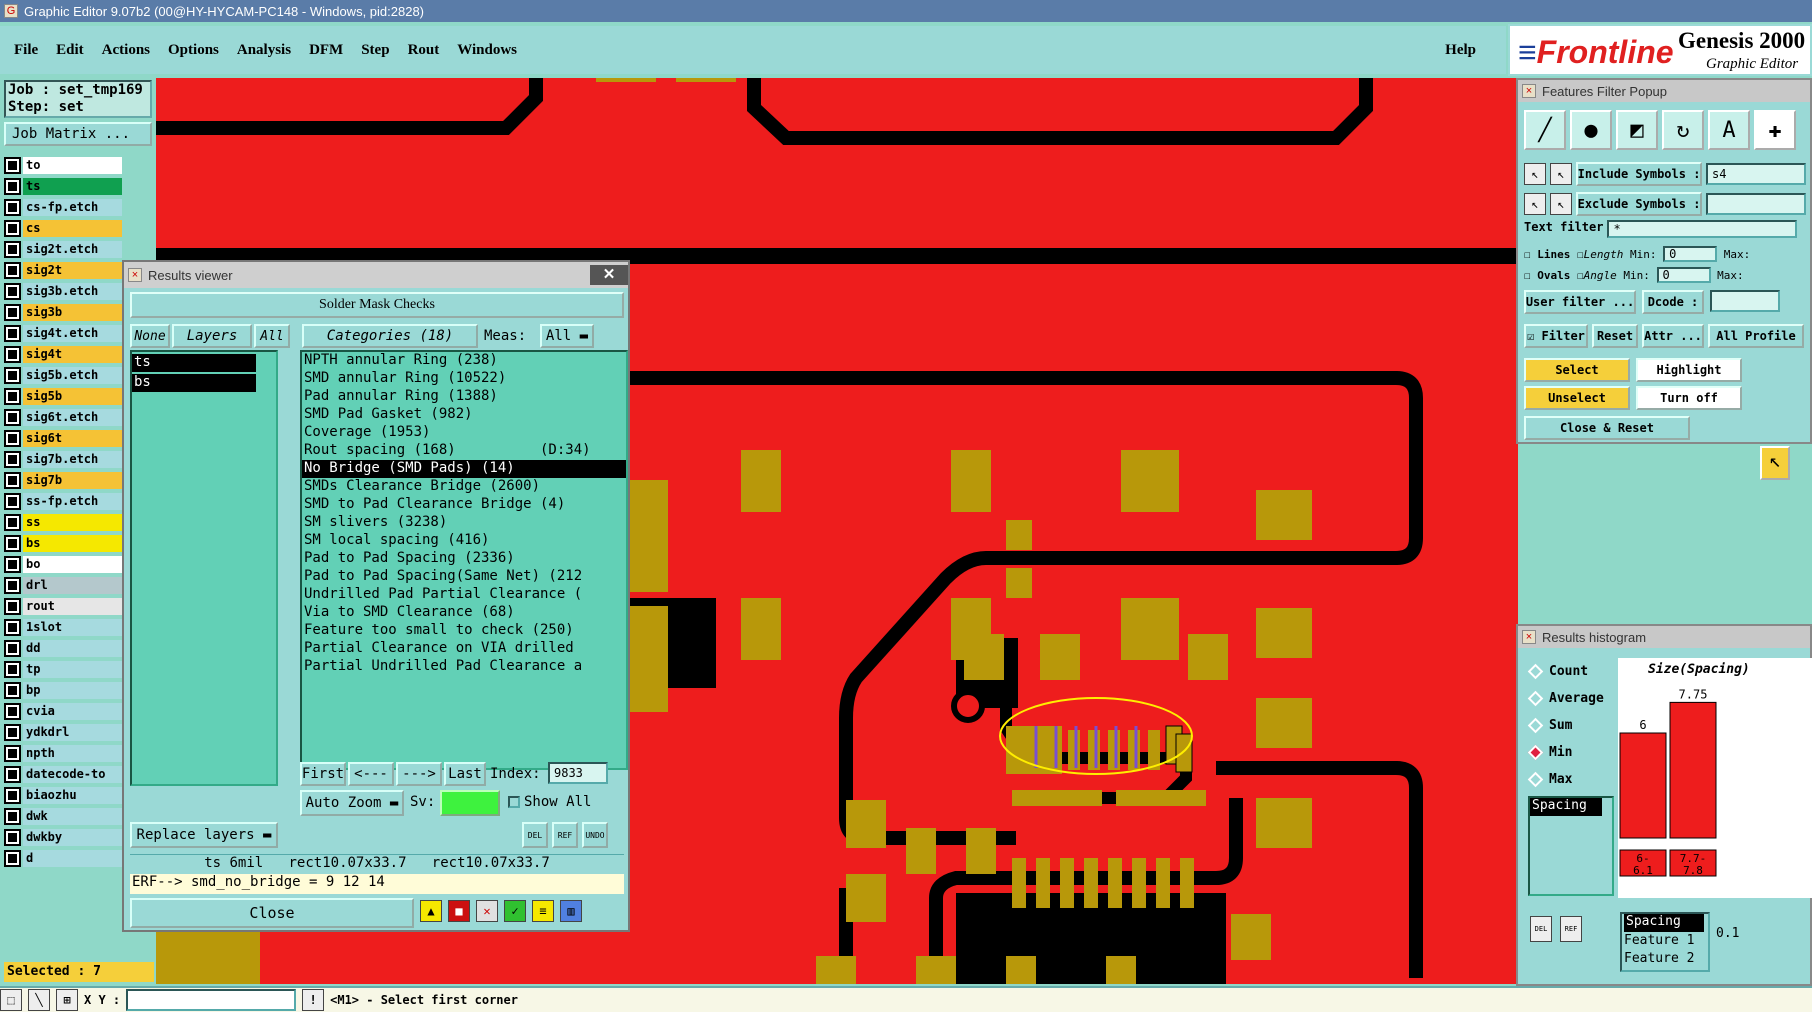 The width and height of the screenshot is (1812, 1012). What do you see at coordinates (72, 564) in the screenshot?
I see `layer-name: bo` at bounding box center [72, 564].